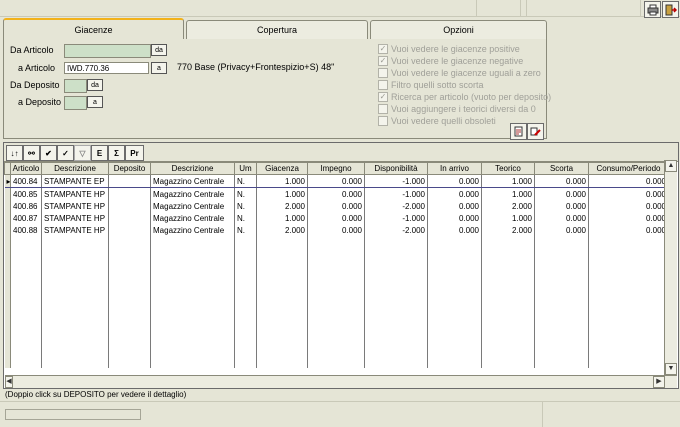  What do you see at coordinates (106, 68) in the screenshot?
I see `a-articolo-field: IWD.770.36` at bounding box center [106, 68].